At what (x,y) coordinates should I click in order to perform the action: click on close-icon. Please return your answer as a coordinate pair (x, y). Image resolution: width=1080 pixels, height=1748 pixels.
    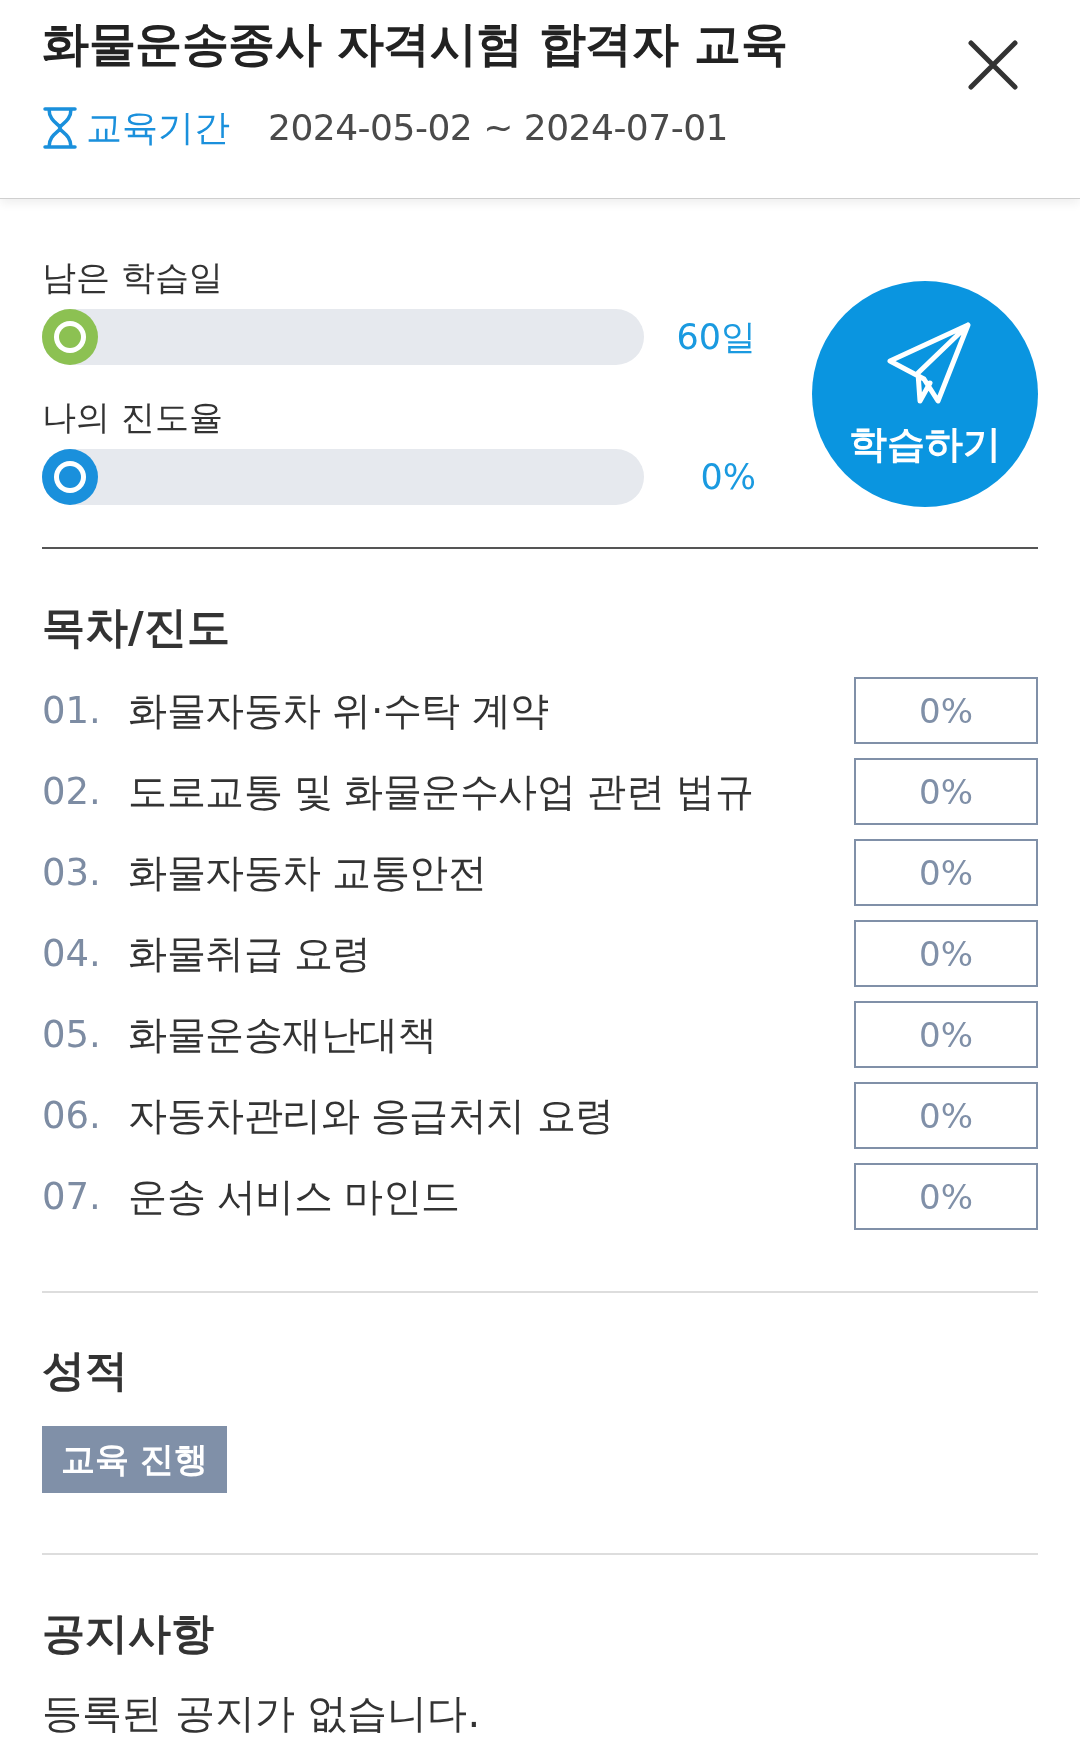
    Looking at the image, I should click on (993, 65).